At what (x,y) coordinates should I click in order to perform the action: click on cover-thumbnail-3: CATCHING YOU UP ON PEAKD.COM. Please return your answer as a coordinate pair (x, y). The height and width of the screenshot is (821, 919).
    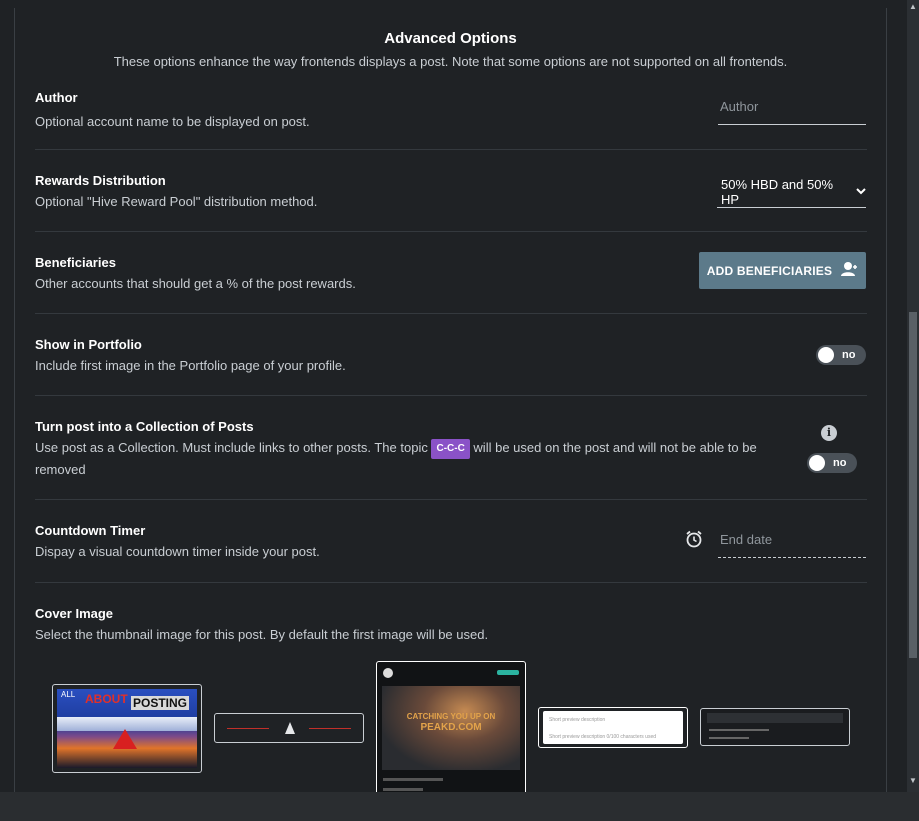
    Looking at the image, I should click on (451, 729).